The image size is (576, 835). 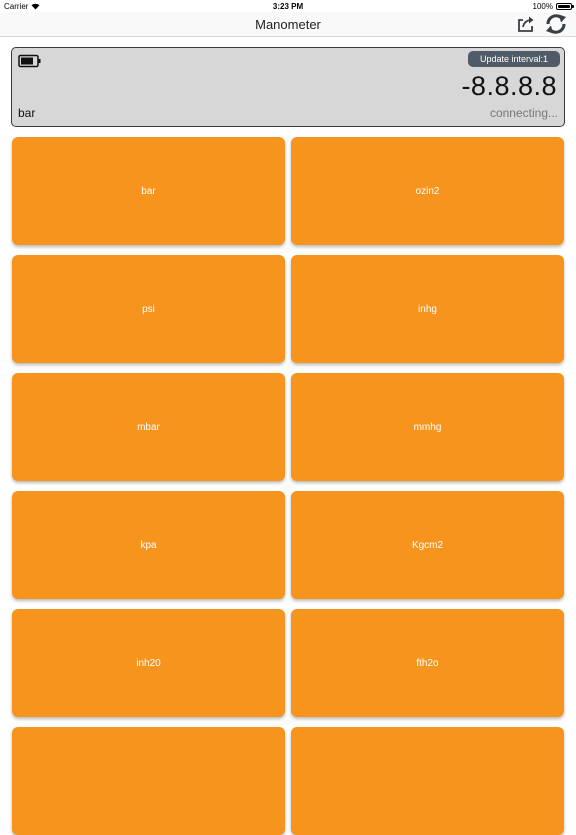 I want to click on battery-percent: 100%, so click(x=542, y=6).